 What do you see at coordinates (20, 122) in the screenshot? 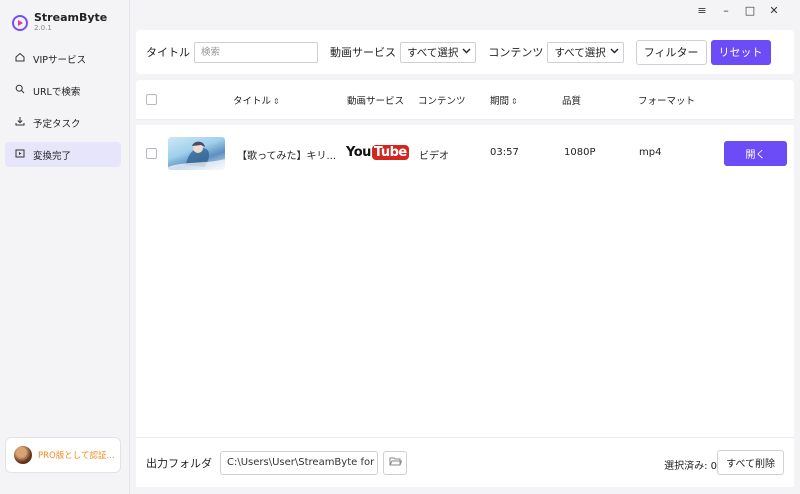
I see `download-icon` at bounding box center [20, 122].